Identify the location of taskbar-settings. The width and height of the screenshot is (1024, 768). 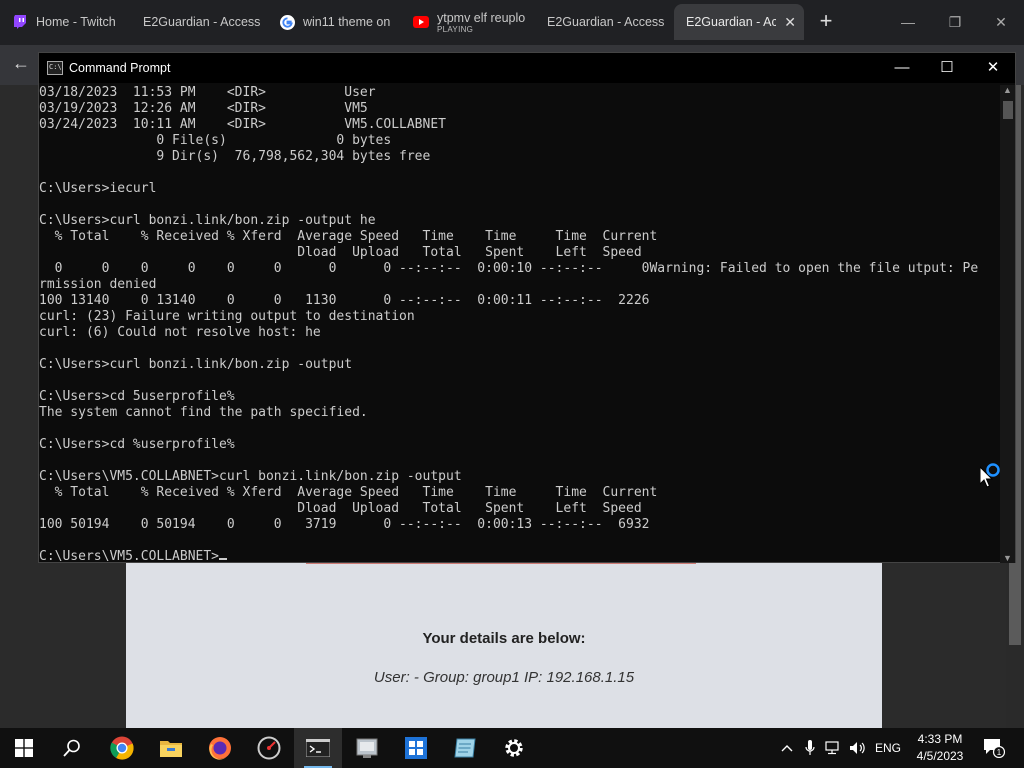
(514, 748).